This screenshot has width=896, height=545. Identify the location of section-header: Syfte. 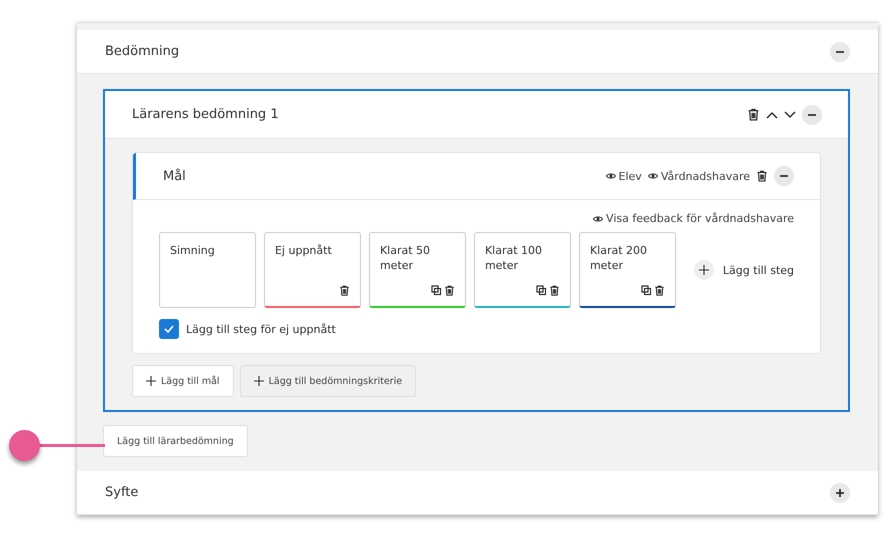
(477, 493).